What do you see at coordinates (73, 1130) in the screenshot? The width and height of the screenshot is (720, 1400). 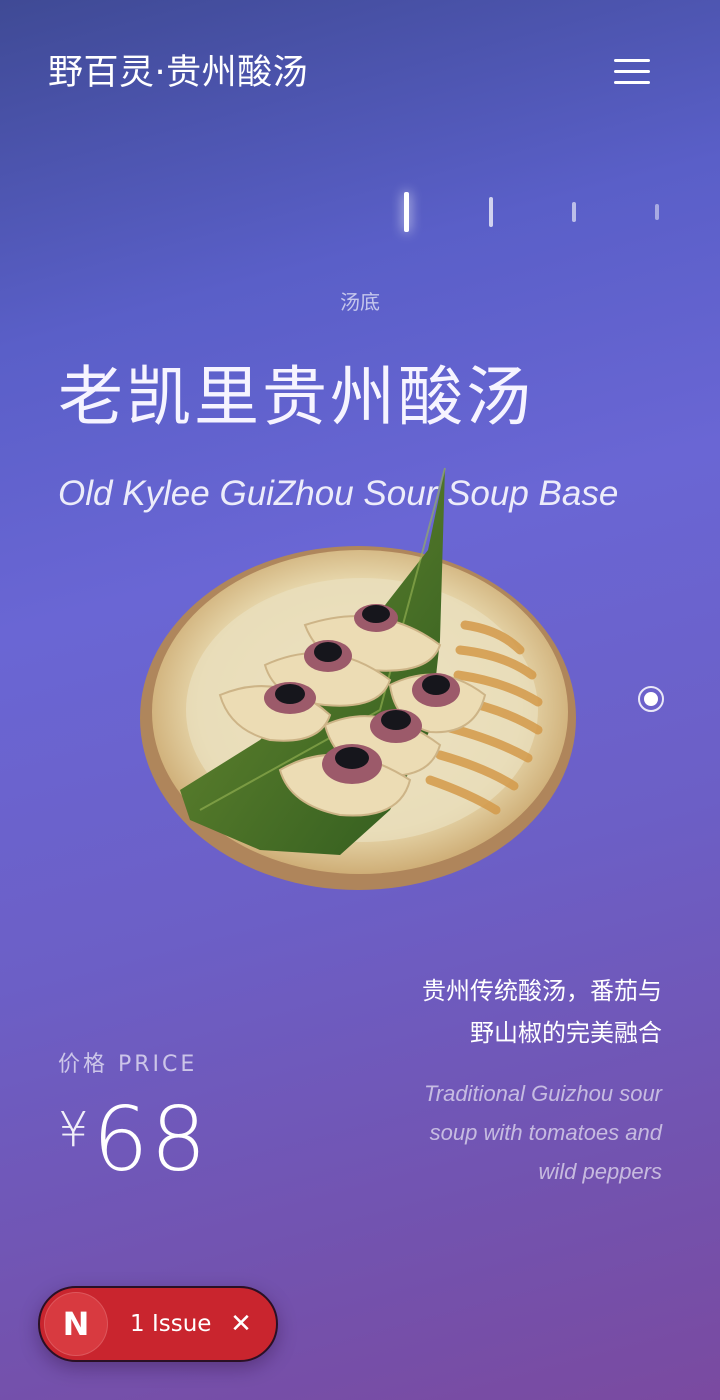 I see `currency-symbol: ¥` at bounding box center [73, 1130].